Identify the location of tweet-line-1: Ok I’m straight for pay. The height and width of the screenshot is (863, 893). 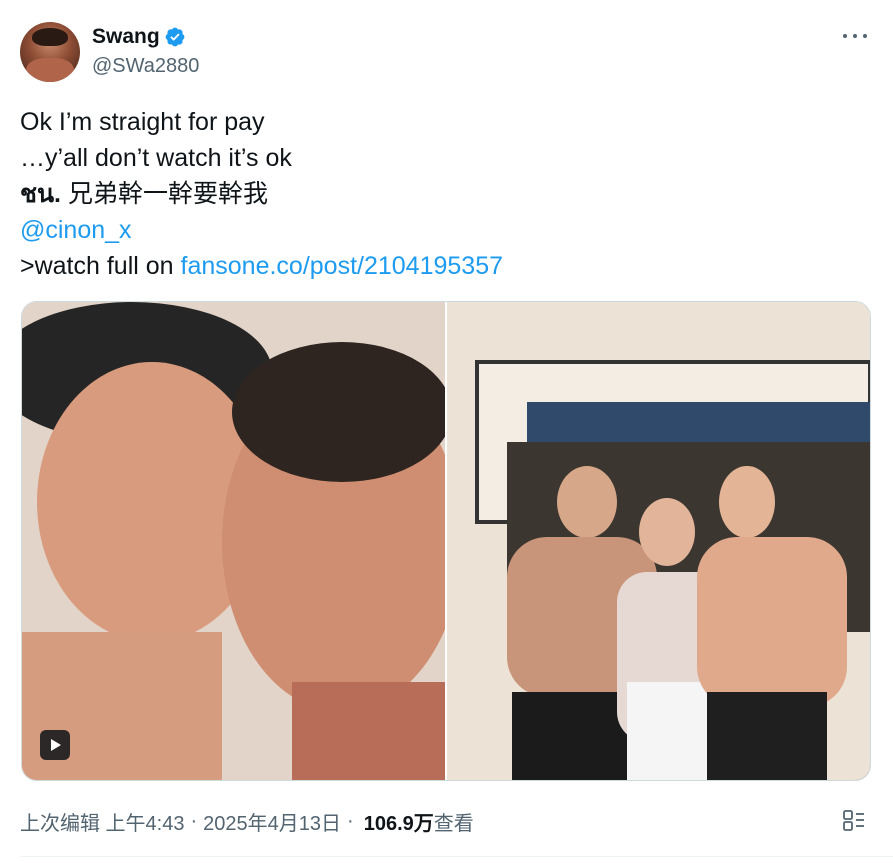
(142, 122).